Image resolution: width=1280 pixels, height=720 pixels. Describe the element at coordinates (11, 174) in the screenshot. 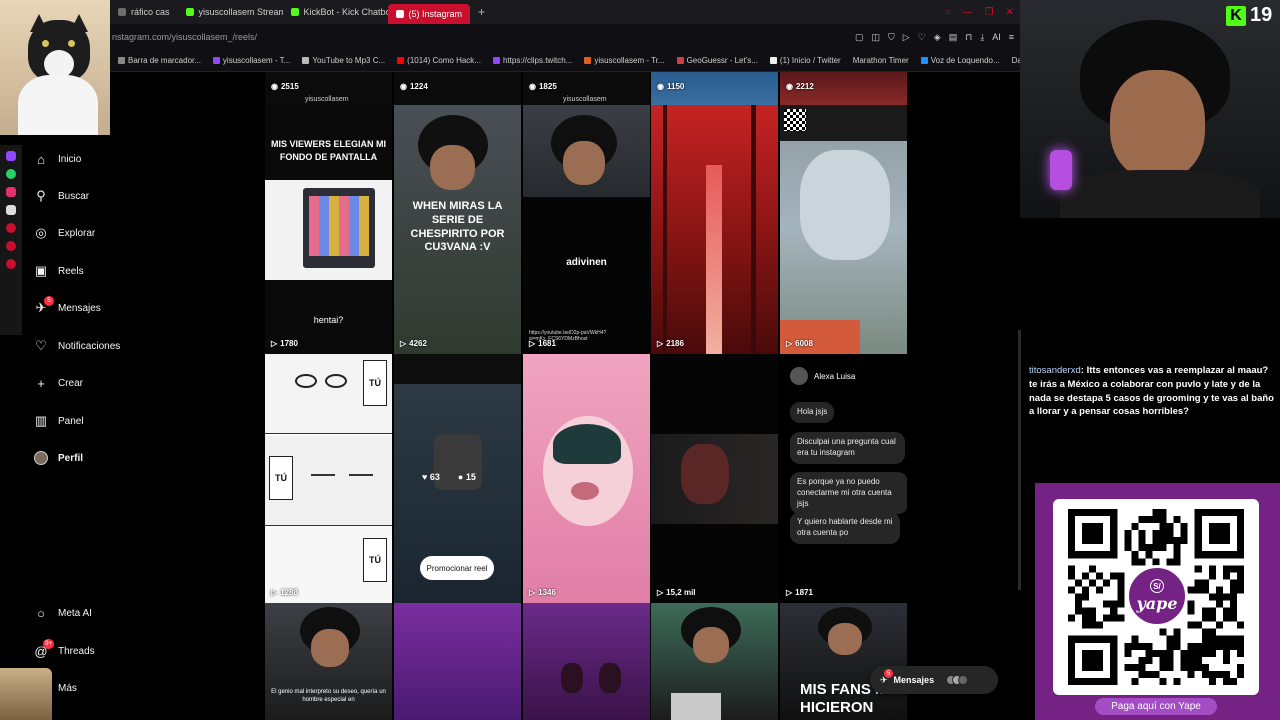

I see `whatsapp-icon` at that location.